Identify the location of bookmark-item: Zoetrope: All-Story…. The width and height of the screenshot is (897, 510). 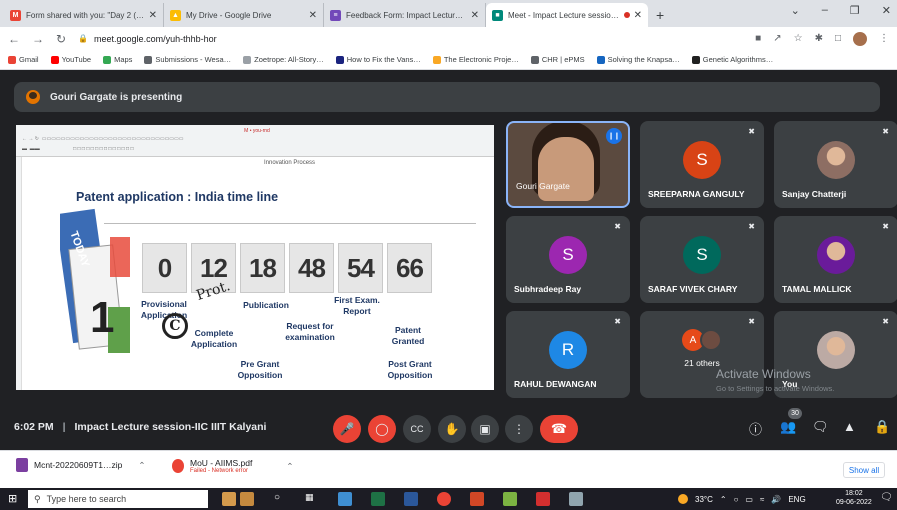
(283, 59).